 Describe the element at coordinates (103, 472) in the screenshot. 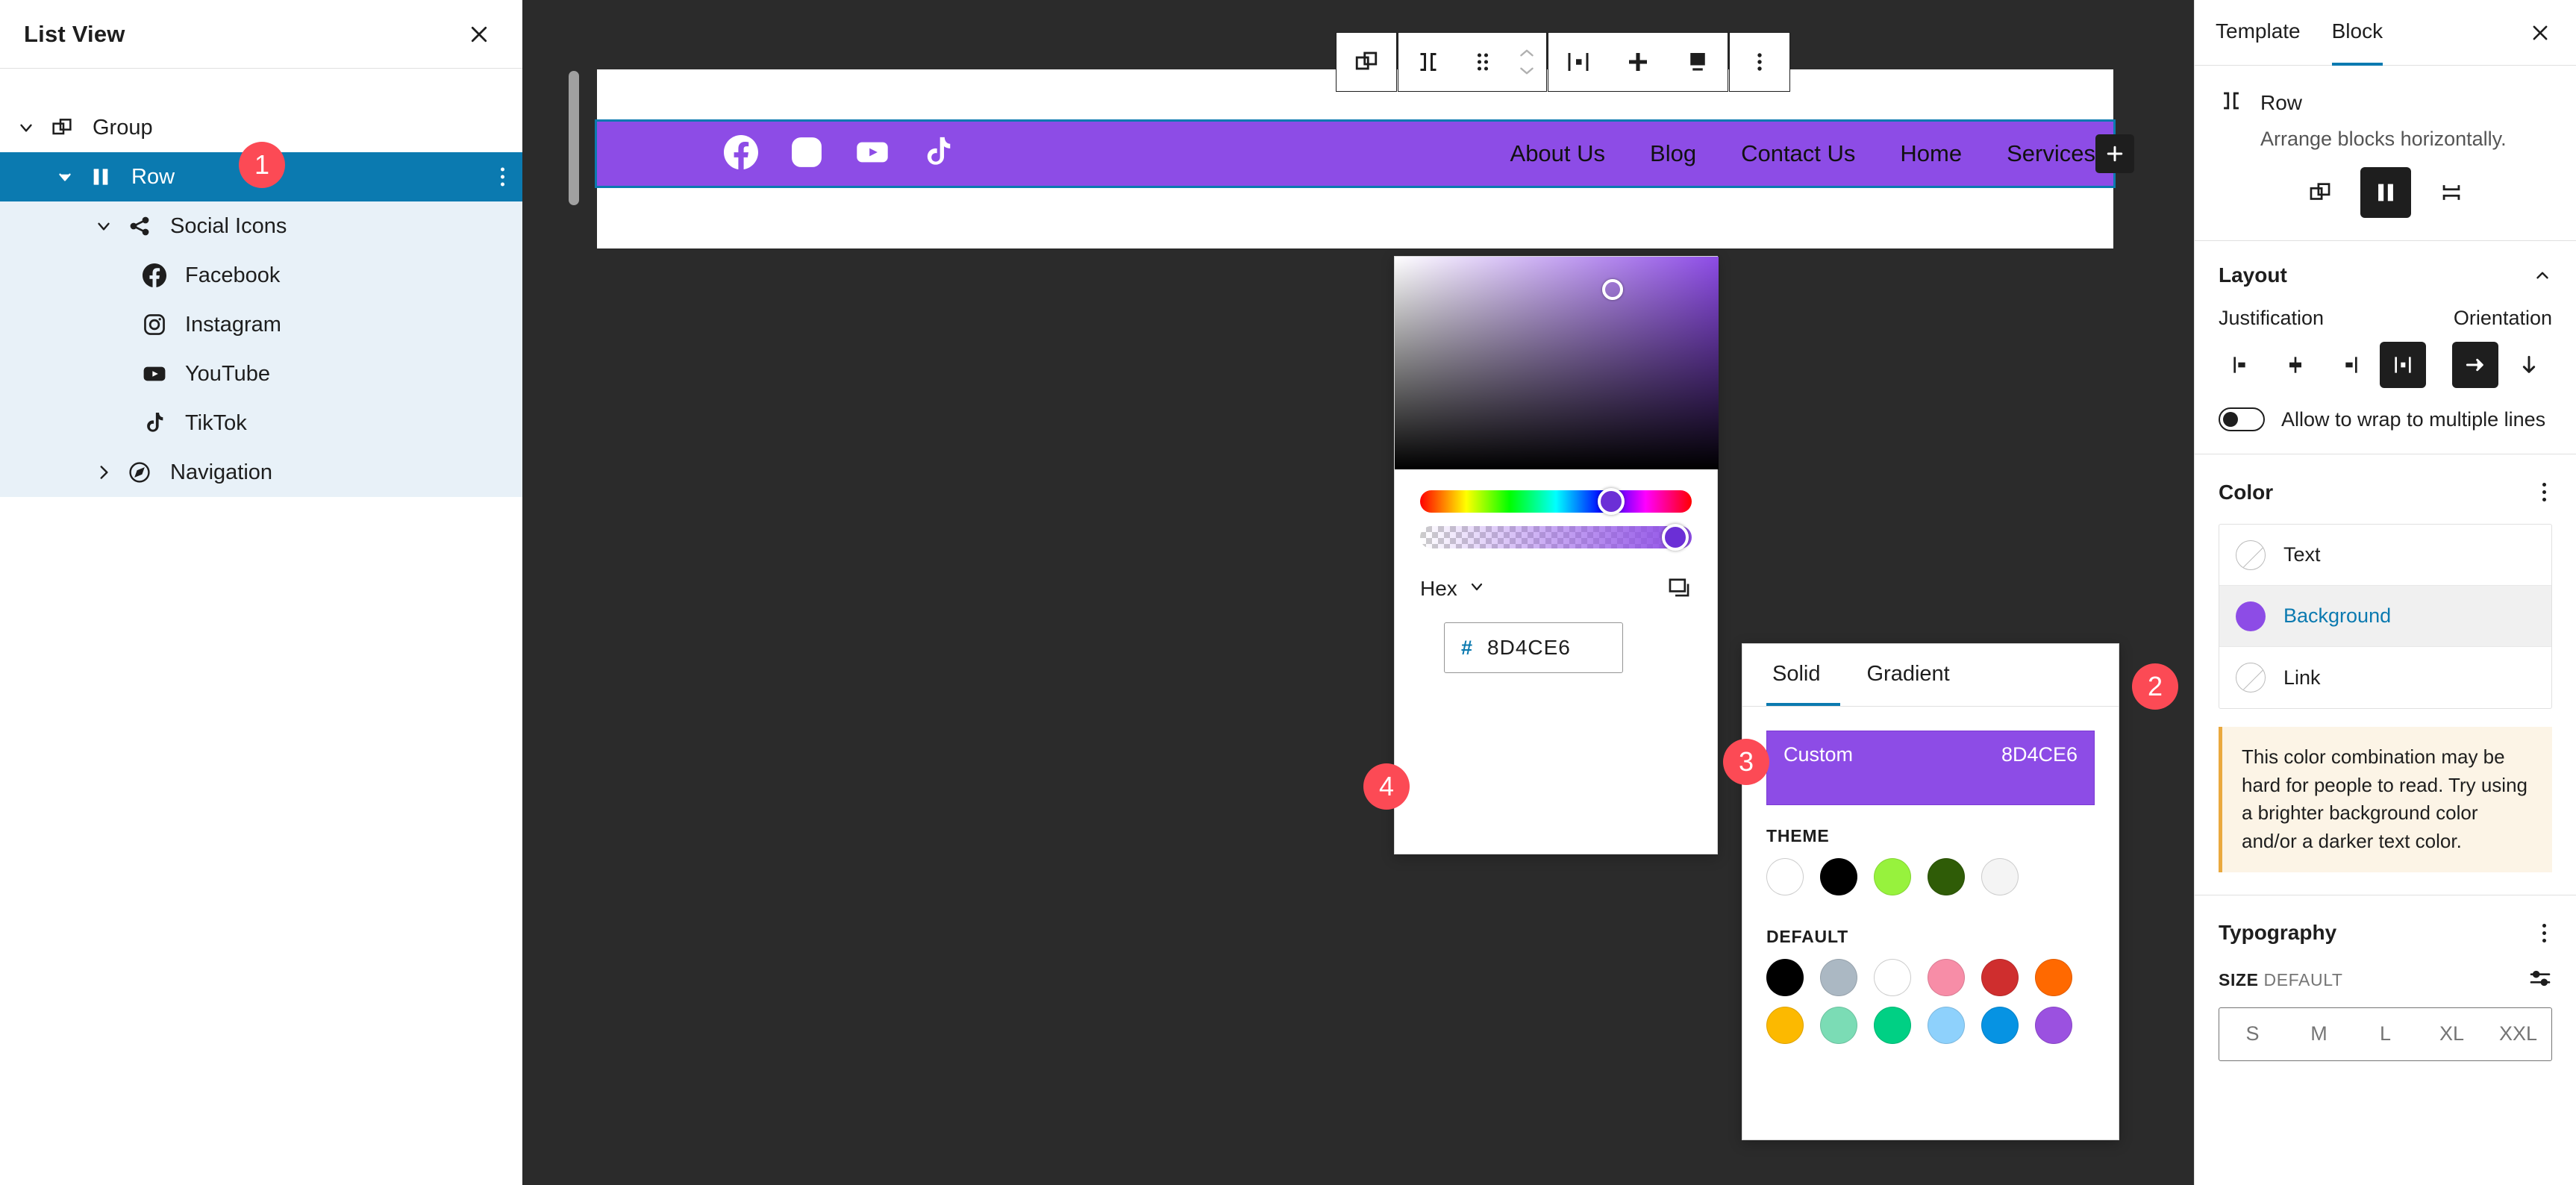

I see `chevron-right-icon` at that location.